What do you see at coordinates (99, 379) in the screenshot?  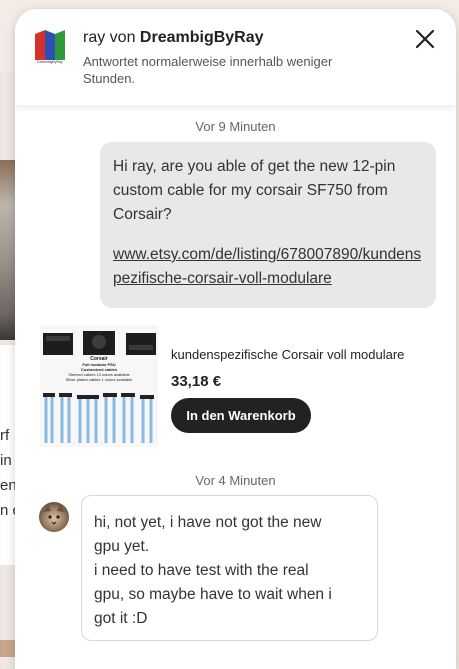 I see `product-image-caption: Silver plated cables 1 colors available` at bounding box center [99, 379].